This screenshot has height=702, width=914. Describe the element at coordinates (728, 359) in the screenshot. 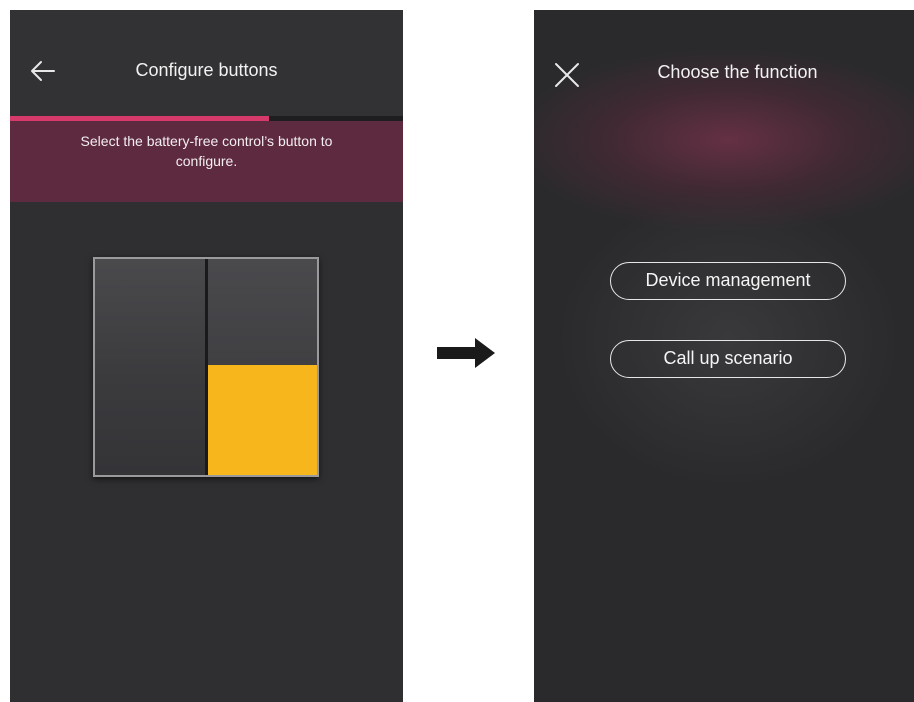

I see `call-up-scenario-button: Call up scenario` at that location.